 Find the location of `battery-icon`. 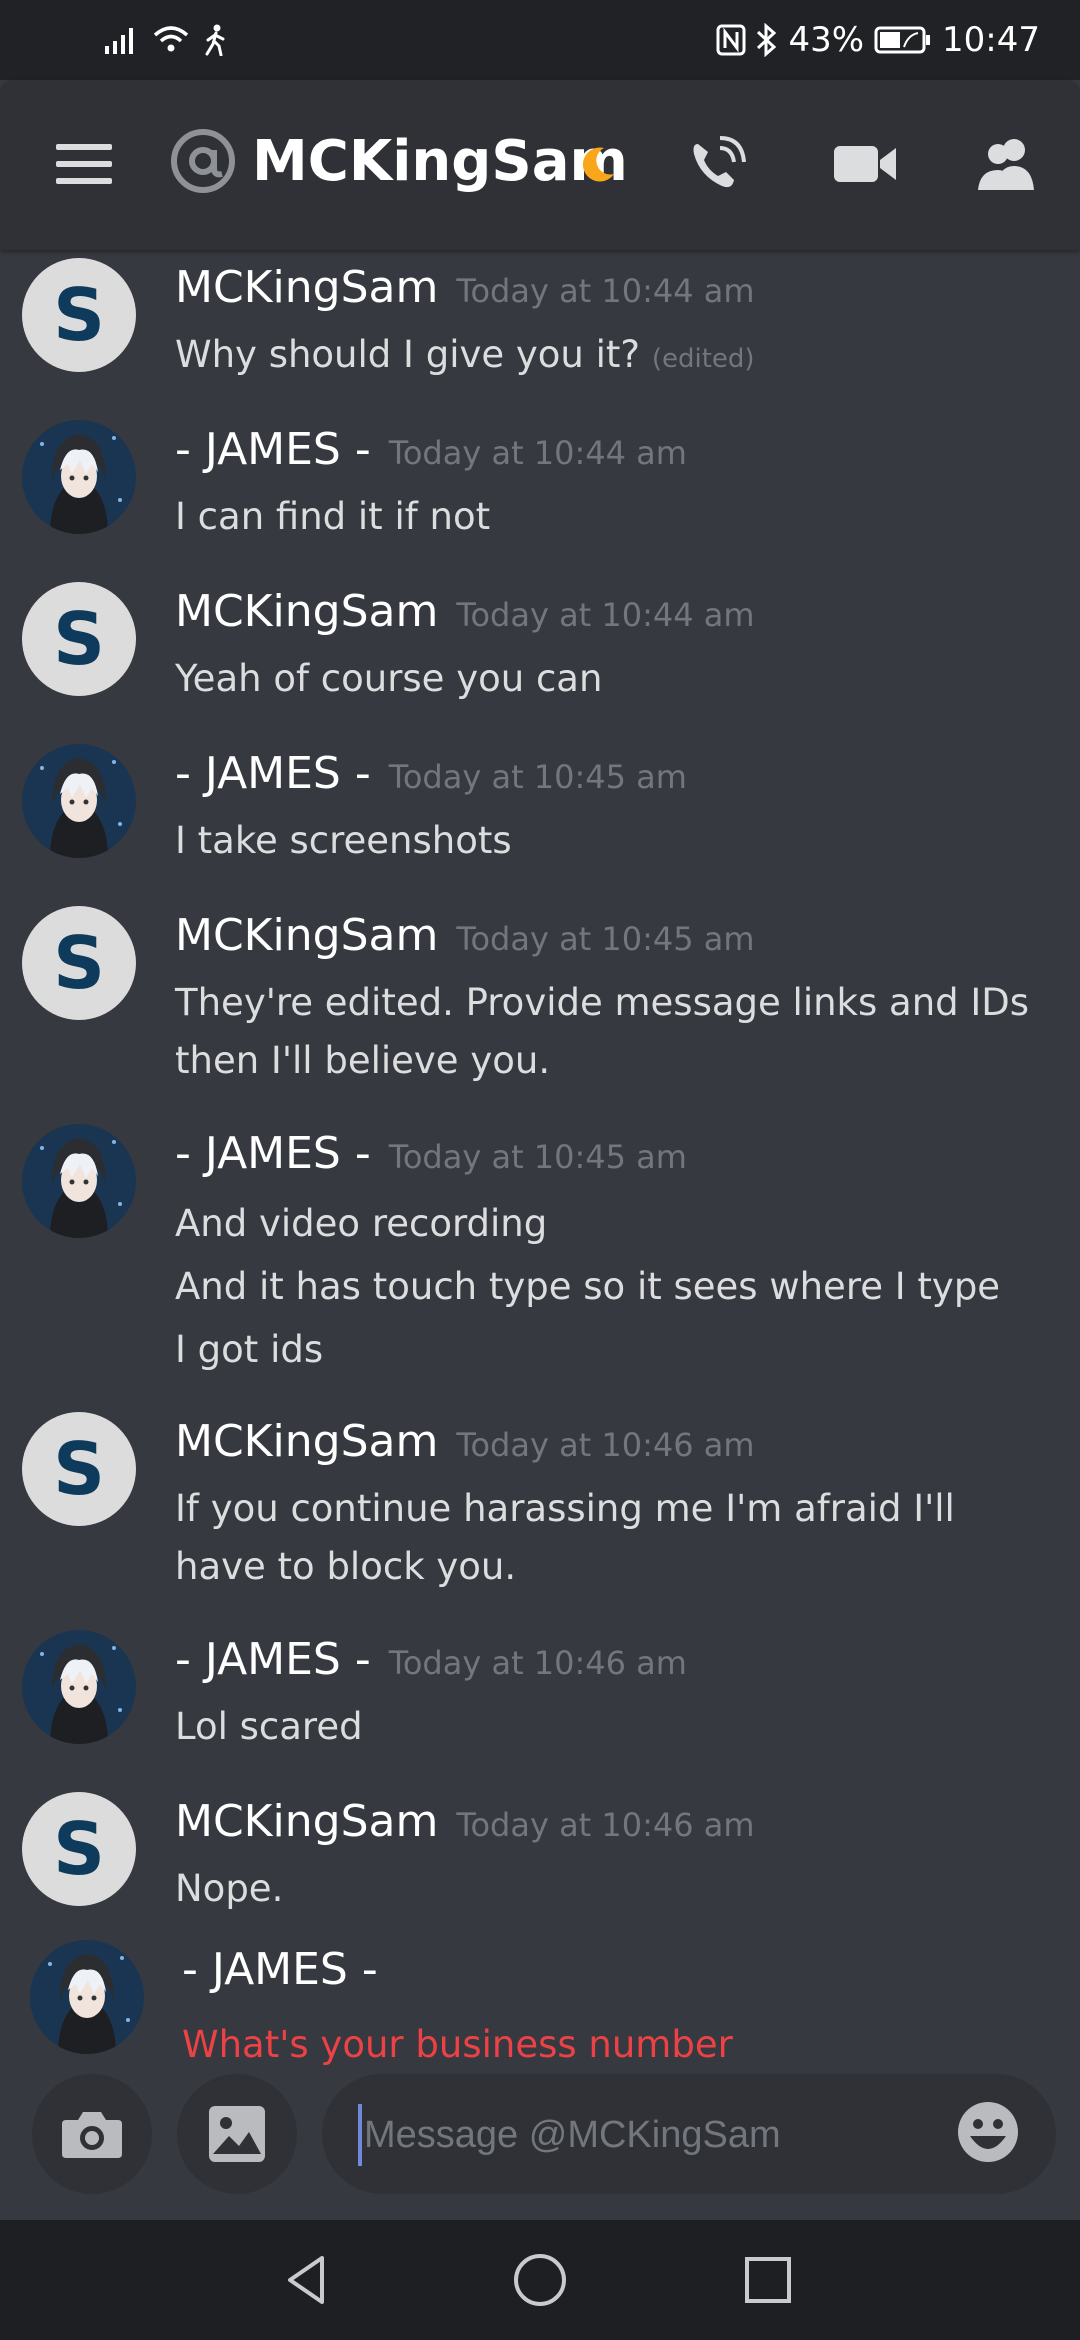

battery-icon is located at coordinates (902, 40).